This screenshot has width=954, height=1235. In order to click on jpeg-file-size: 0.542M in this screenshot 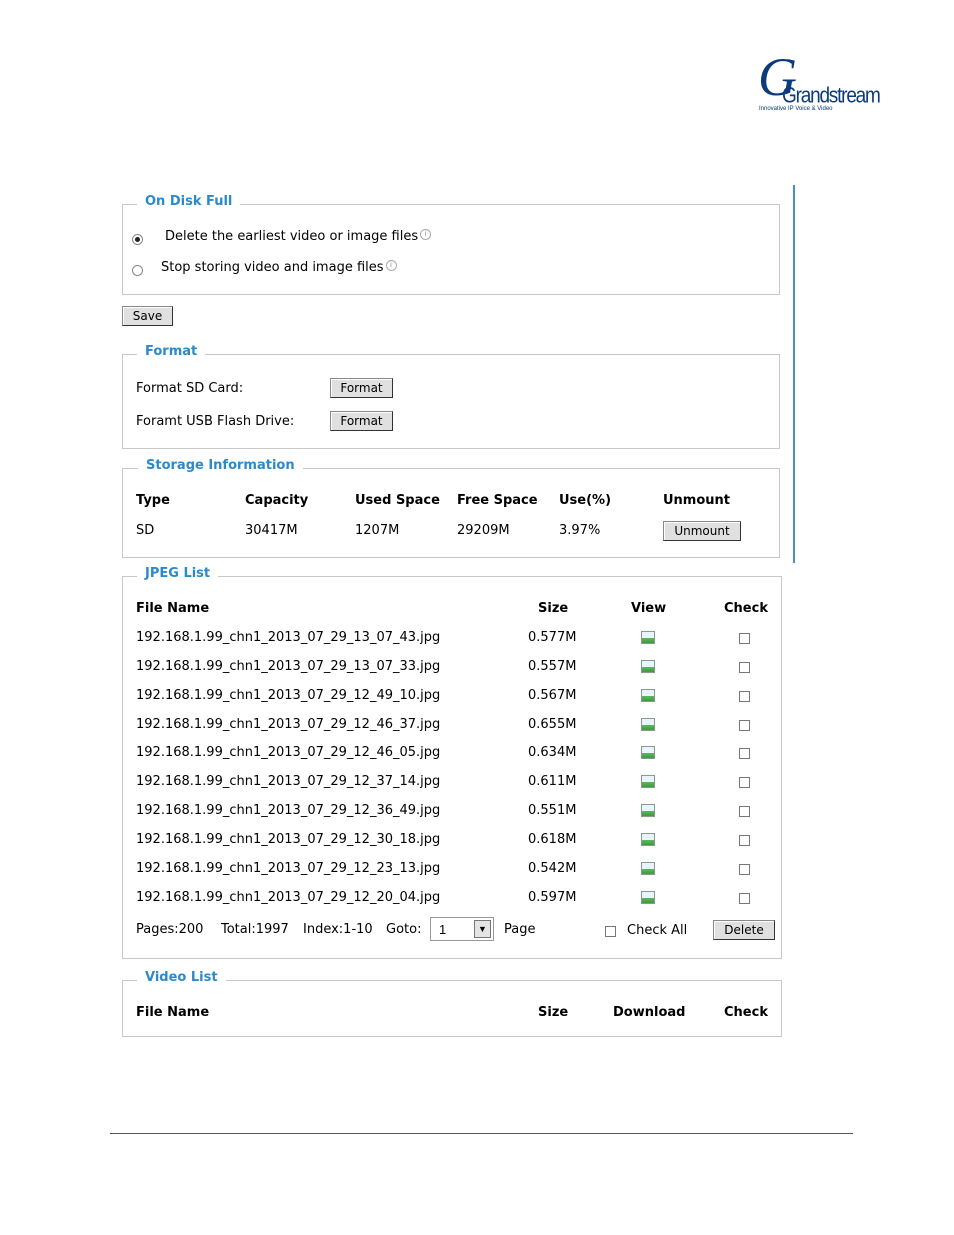, I will do `click(552, 868)`.